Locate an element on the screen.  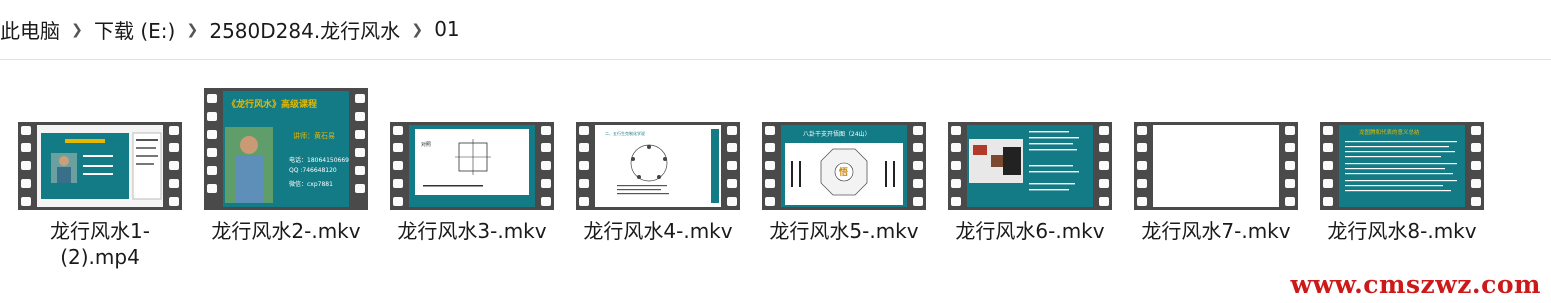
slide-title: 龙图腾和代表的意义总结 is located at coordinates (1389, 133).